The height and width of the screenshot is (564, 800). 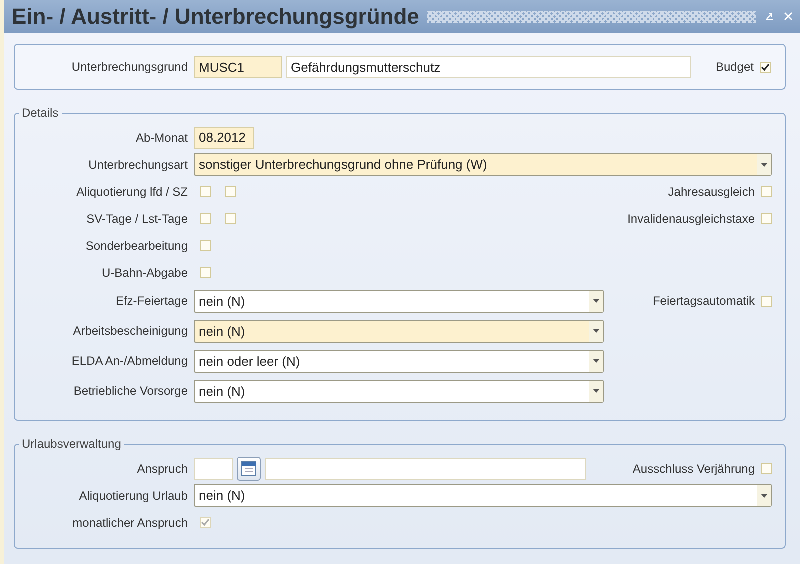 I want to click on text-field, so click(x=425, y=469).